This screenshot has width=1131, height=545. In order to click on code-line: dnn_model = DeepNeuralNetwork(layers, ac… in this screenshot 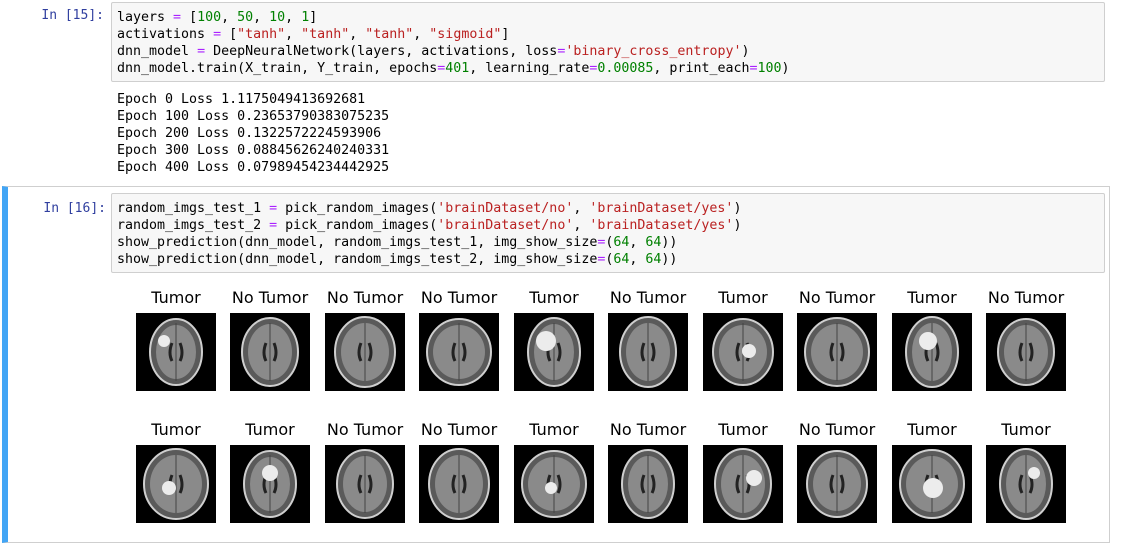, I will do `click(610, 51)`.